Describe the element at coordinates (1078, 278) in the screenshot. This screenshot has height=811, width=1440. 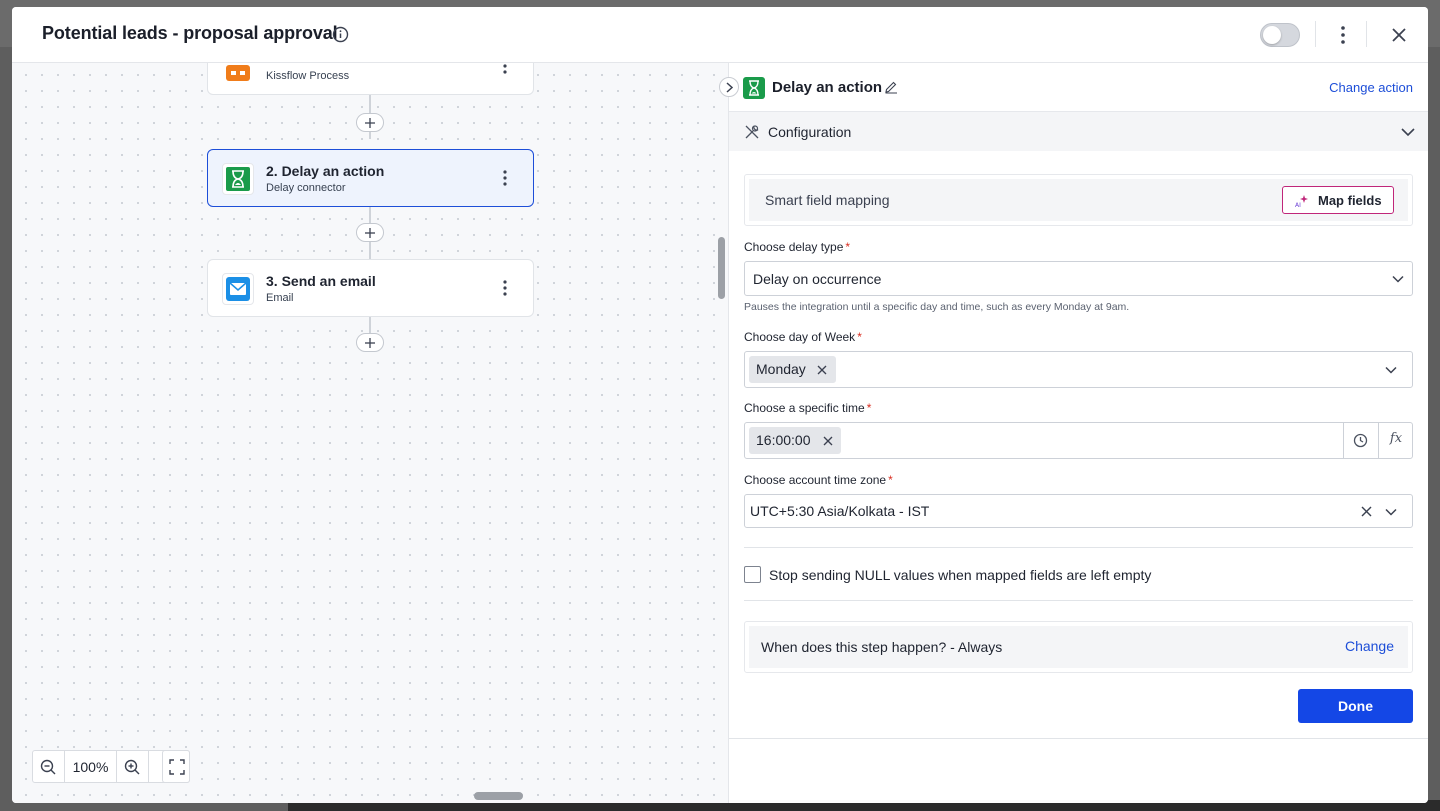
I see `delay-type-select: Delay on occurrence` at that location.